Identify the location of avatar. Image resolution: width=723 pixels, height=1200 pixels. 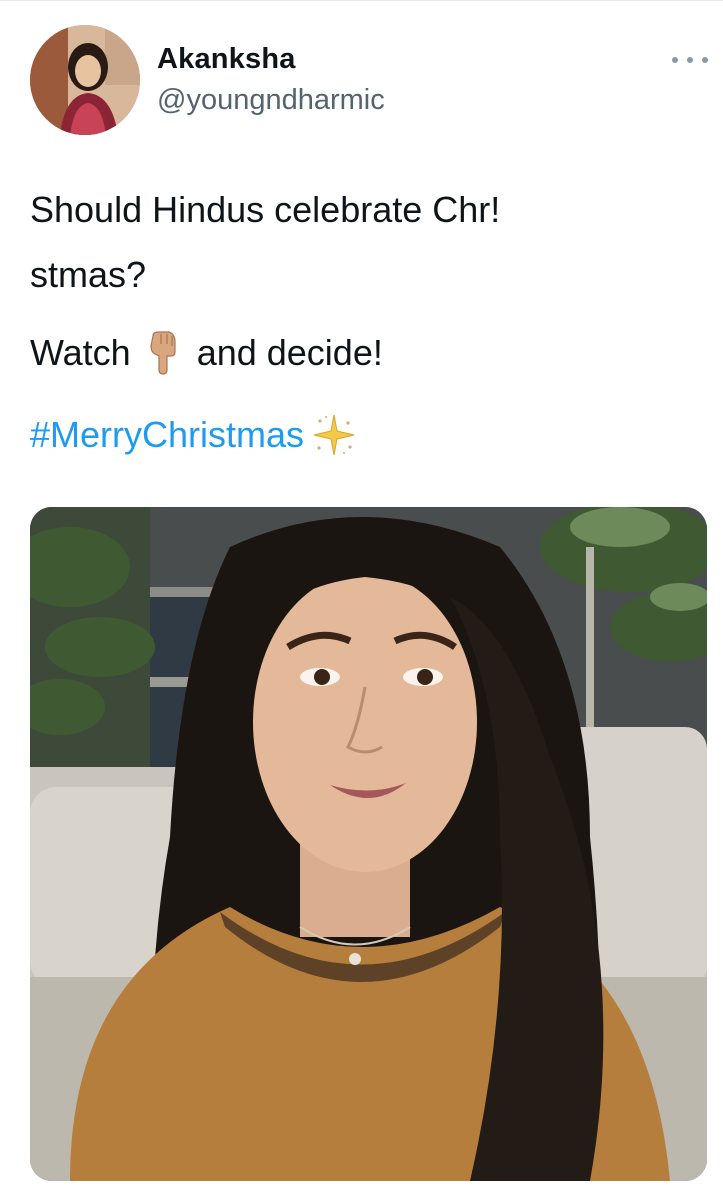
(85, 80).